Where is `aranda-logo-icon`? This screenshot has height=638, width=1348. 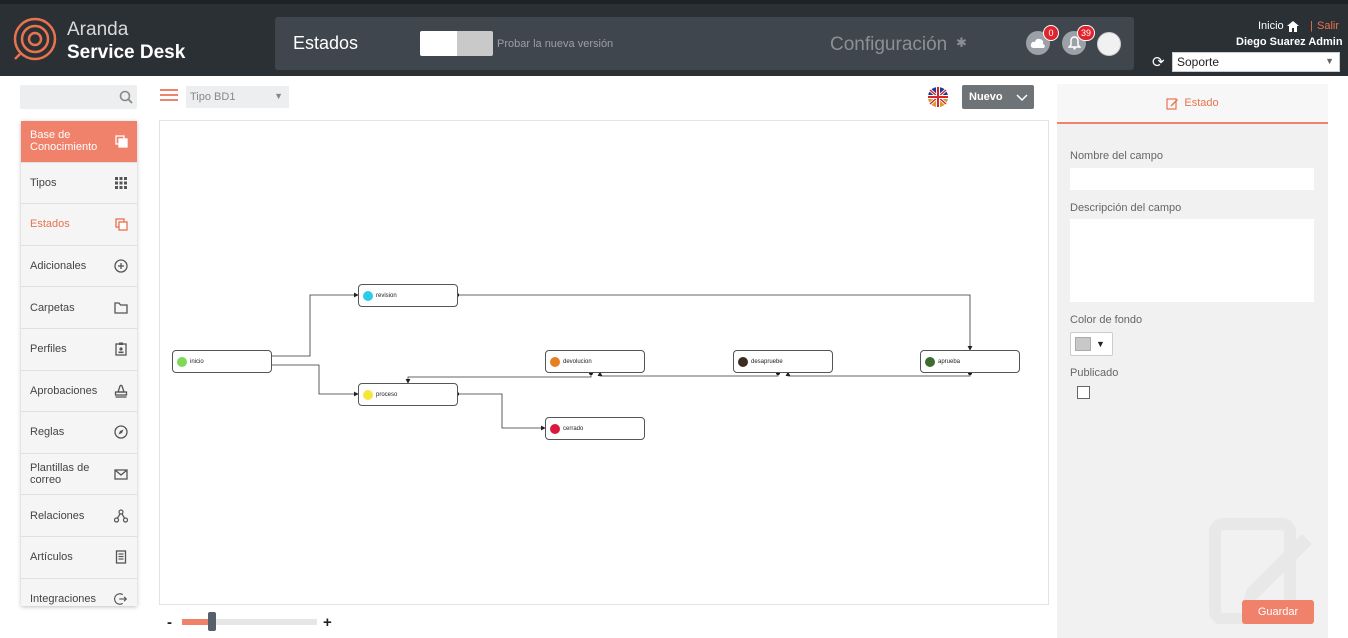
aranda-logo-icon is located at coordinates (35, 39).